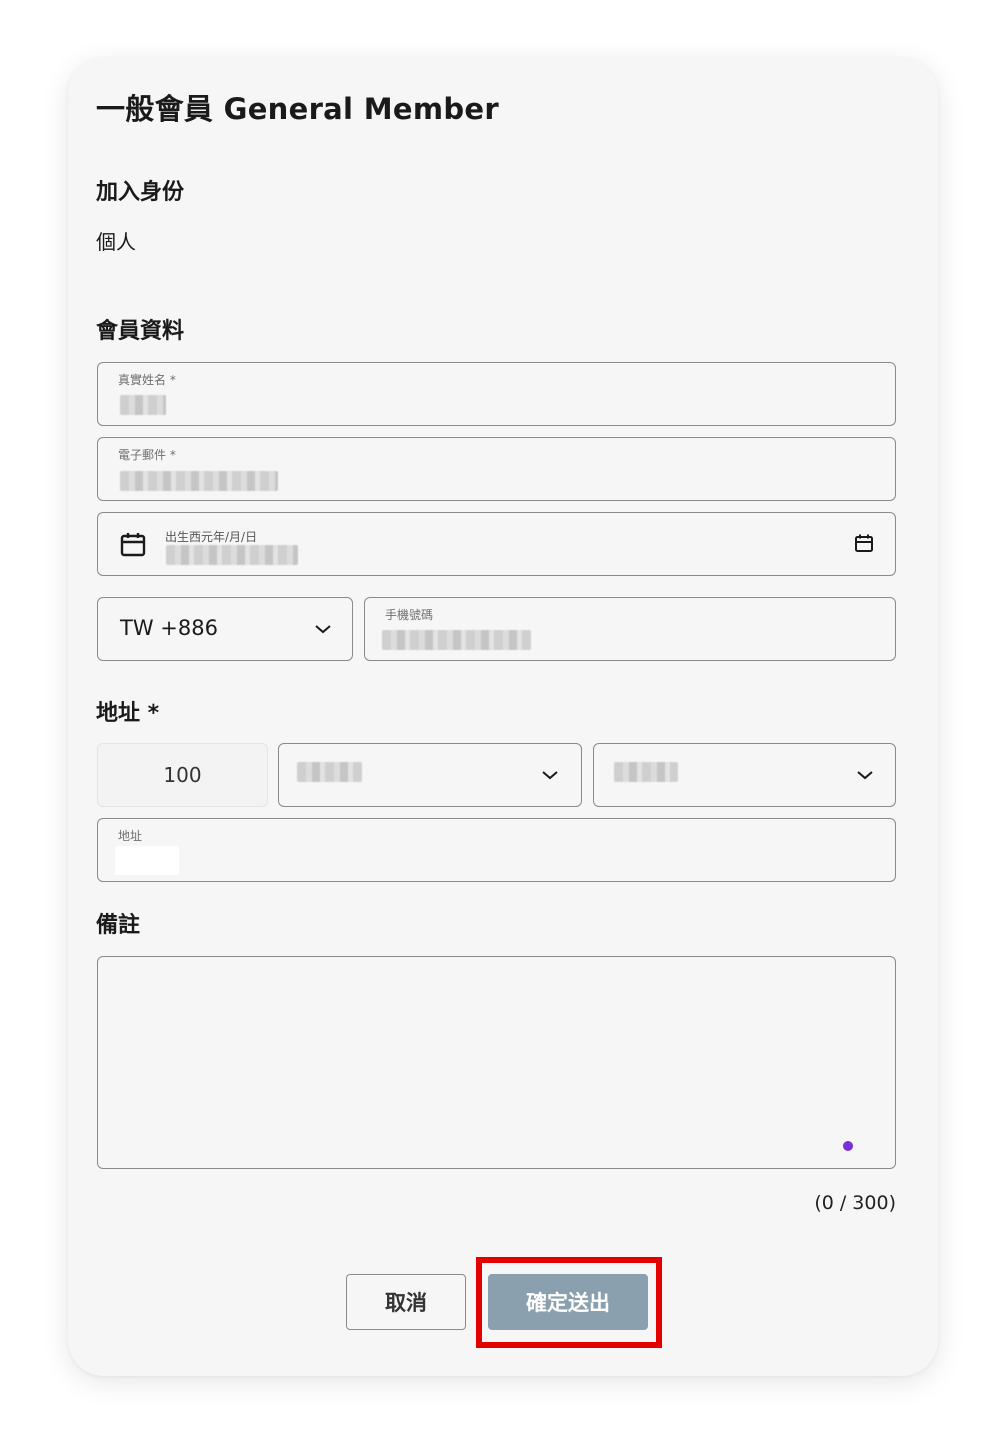 This screenshot has width=1006, height=1452. What do you see at coordinates (456, 640) in the screenshot?
I see `phone-value` at bounding box center [456, 640].